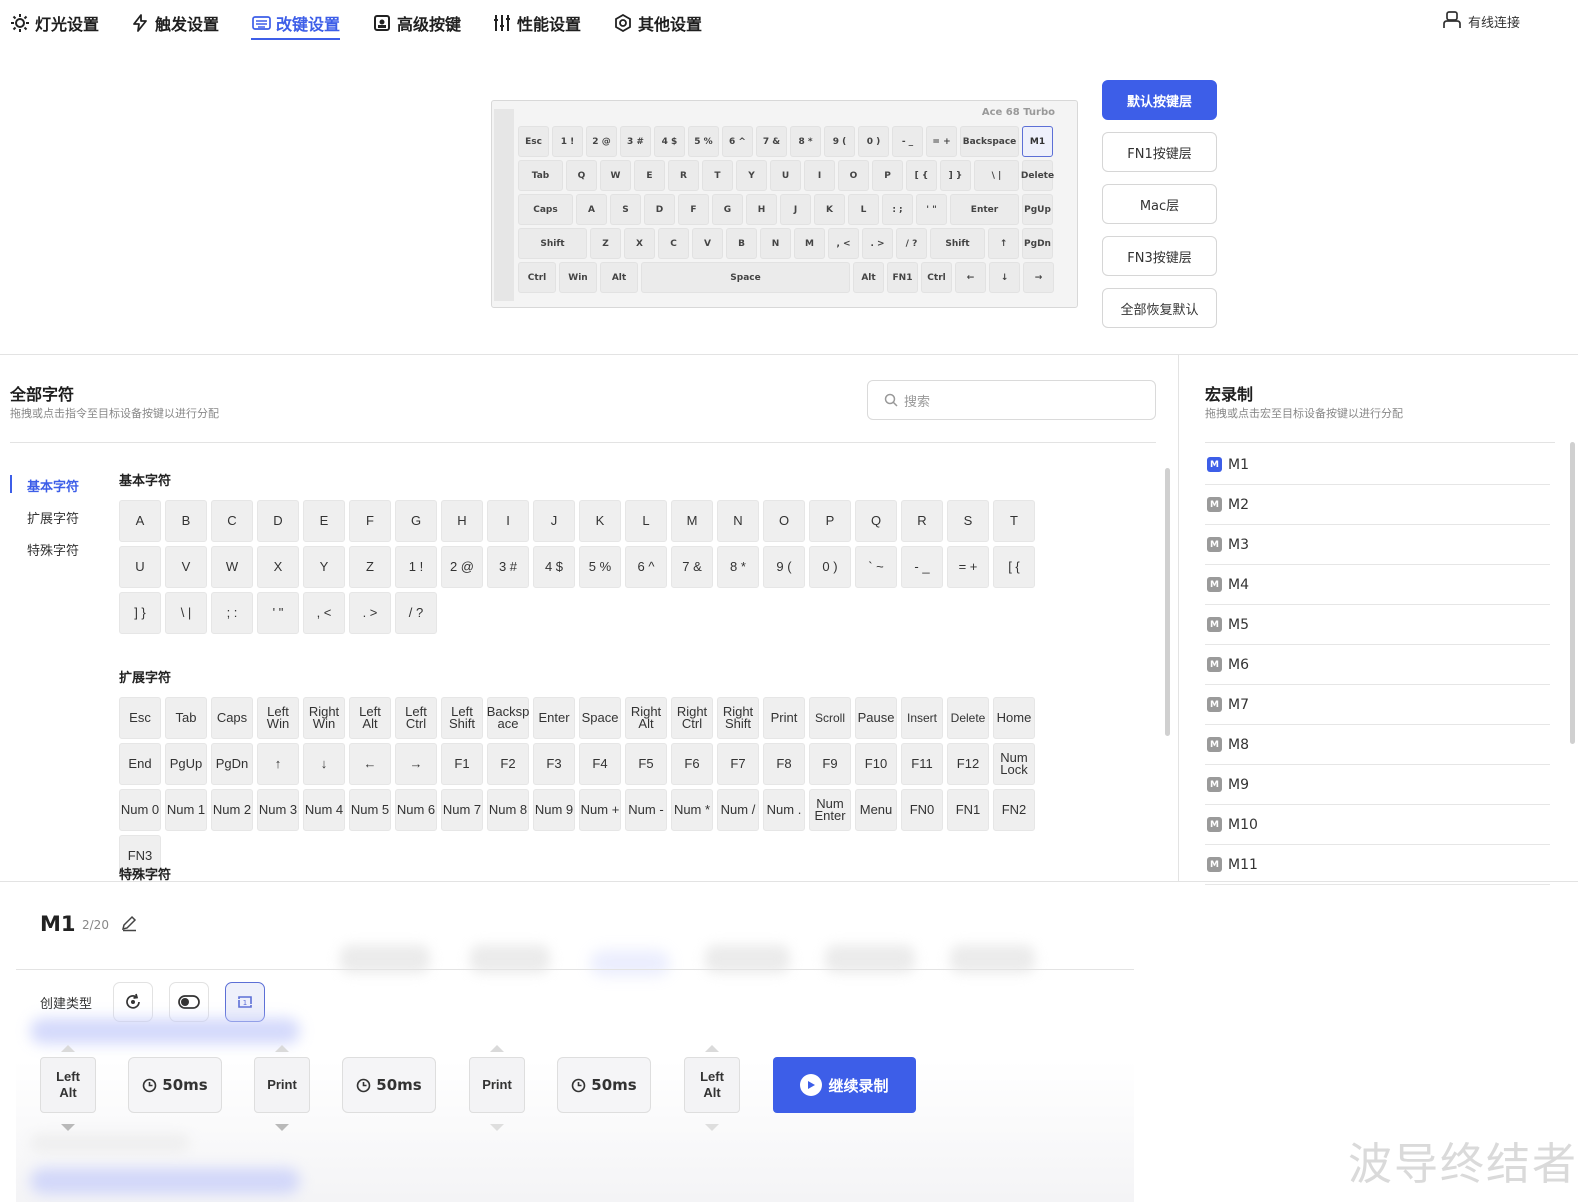 The image size is (1588, 1202). What do you see at coordinates (639, 243) in the screenshot?
I see `keyboard-key: X` at bounding box center [639, 243].